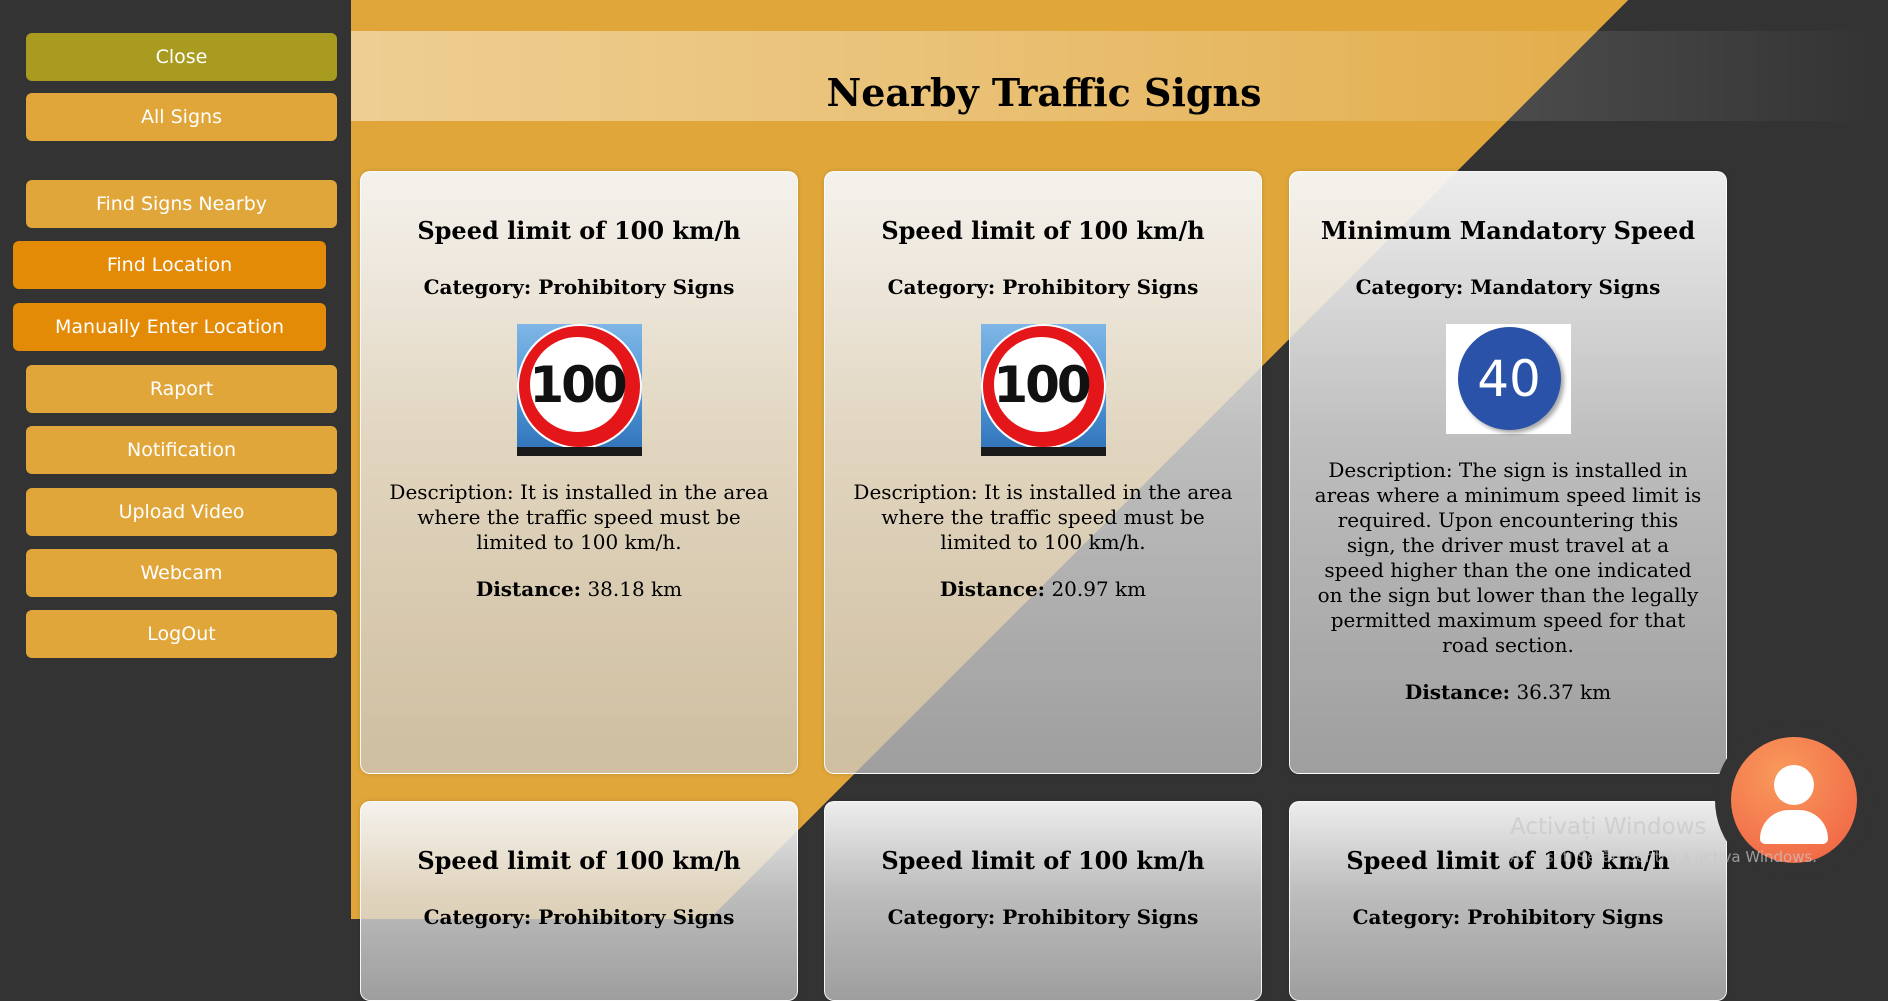  What do you see at coordinates (1664, 857) in the screenshot?
I see `windows-activation-subtitle: Accesați Setări pentru a activa Windows.` at bounding box center [1664, 857].